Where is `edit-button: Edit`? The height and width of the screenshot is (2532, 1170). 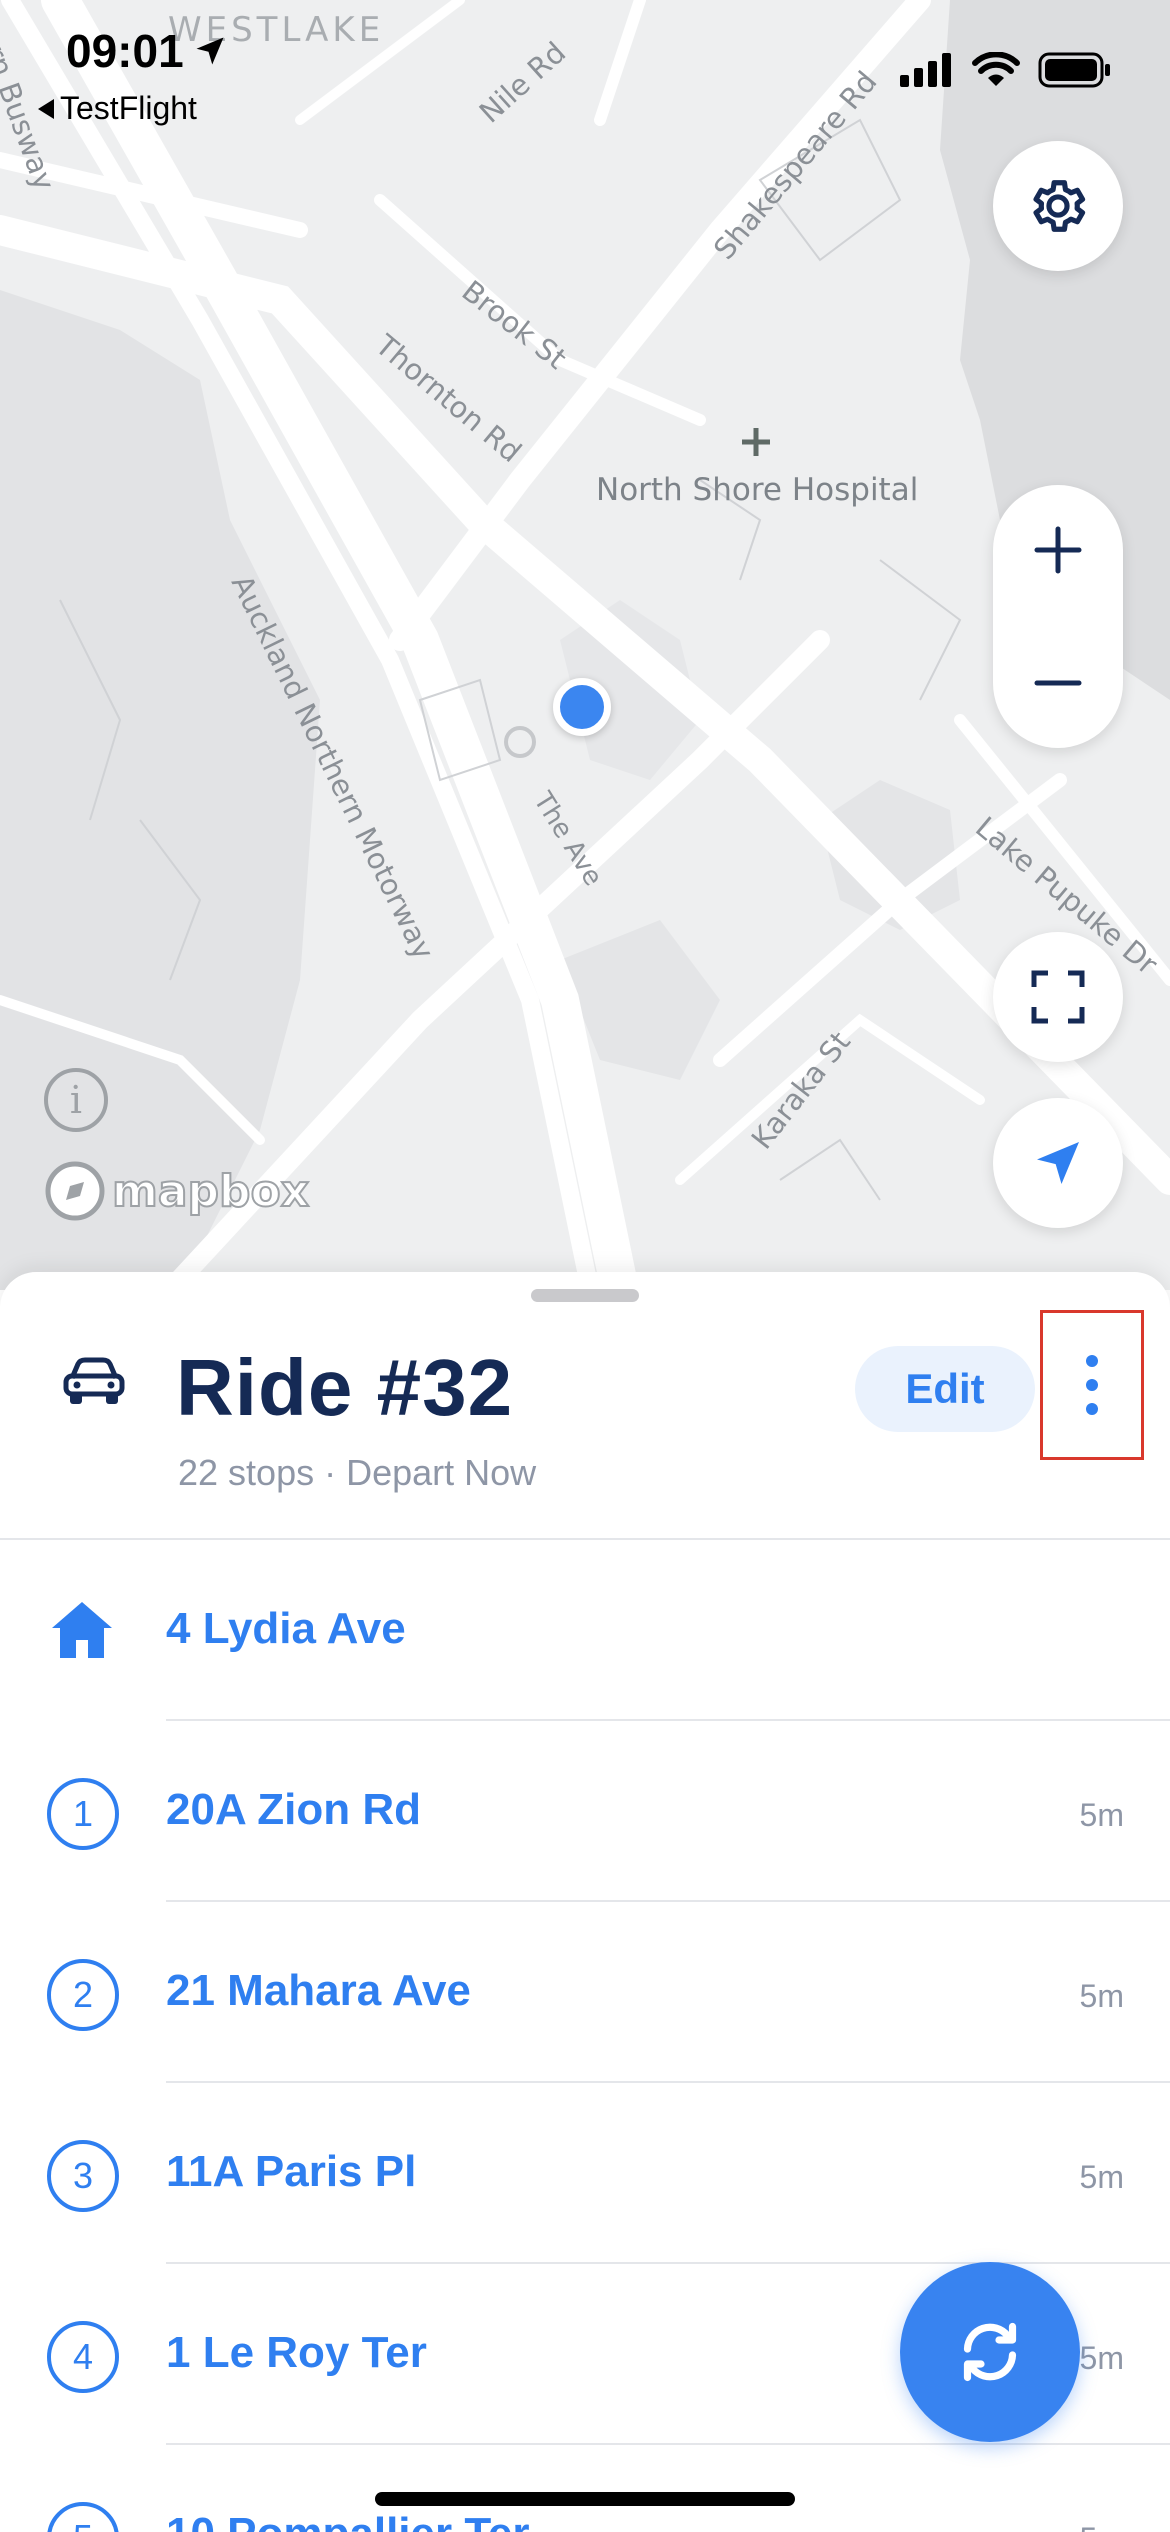 edit-button: Edit is located at coordinates (945, 1389).